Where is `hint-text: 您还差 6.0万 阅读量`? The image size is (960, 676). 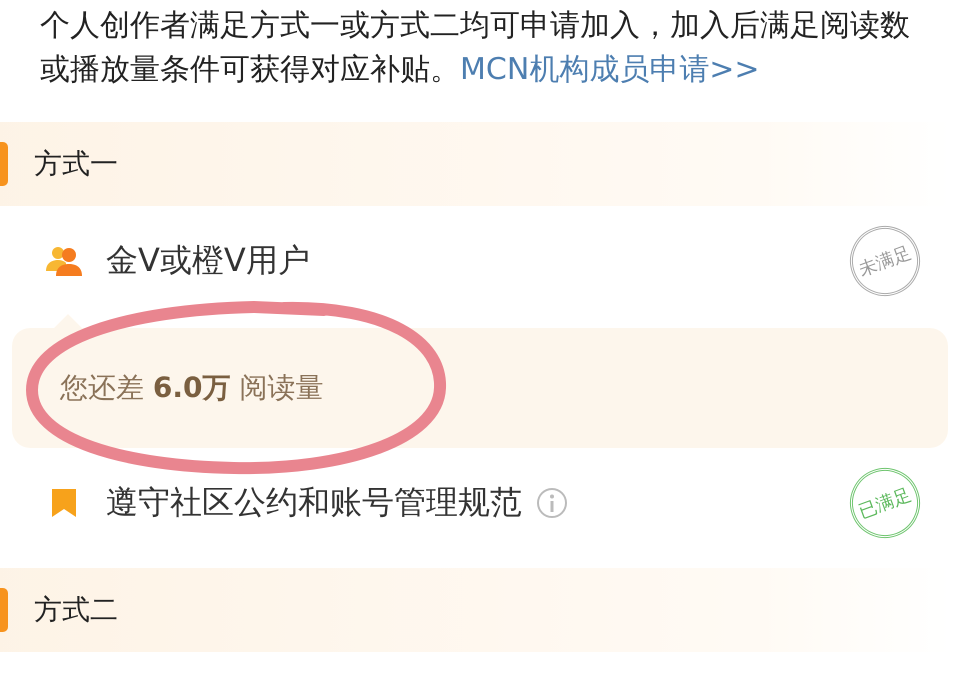
hint-text: 您还差 6.0万 阅读量 is located at coordinates (192, 388).